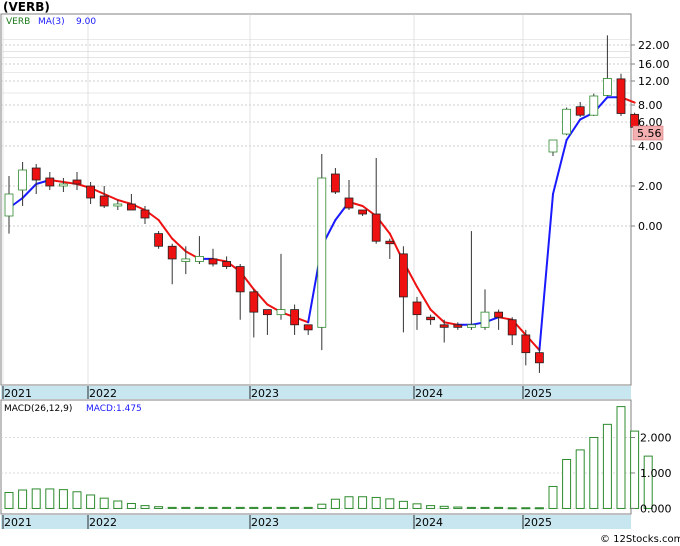 The width and height of the screenshot is (680, 546). What do you see at coordinates (18, 393) in the screenshot?
I see `price-year-label: 2021` at bounding box center [18, 393].